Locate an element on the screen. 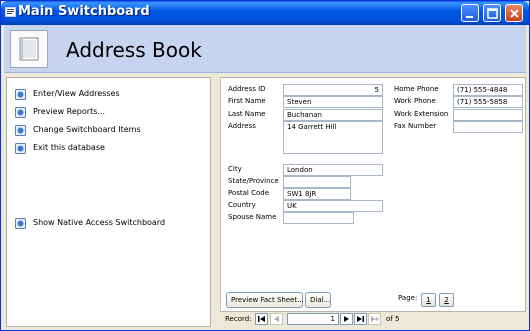 The width and height of the screenshot is (530, 331). next-record-button is located at coordinates (346, 319).